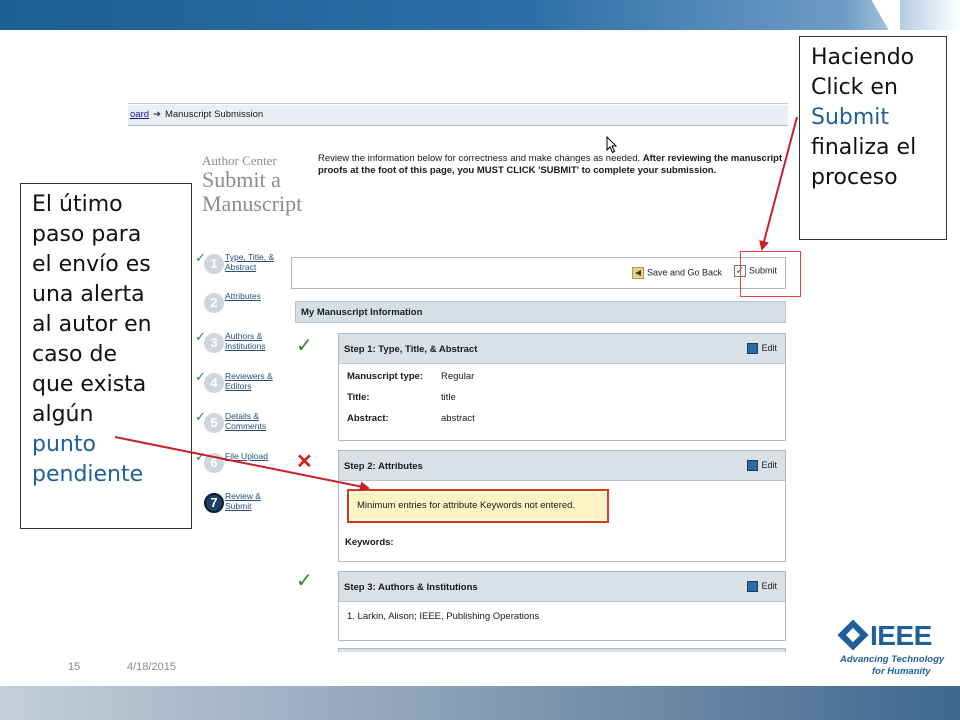 This screenshot has height=720, width=960. Describe the element at coordinates (901, 671) in the screenshot. I see `ieee-tagline-2: for Humanity` at that location.